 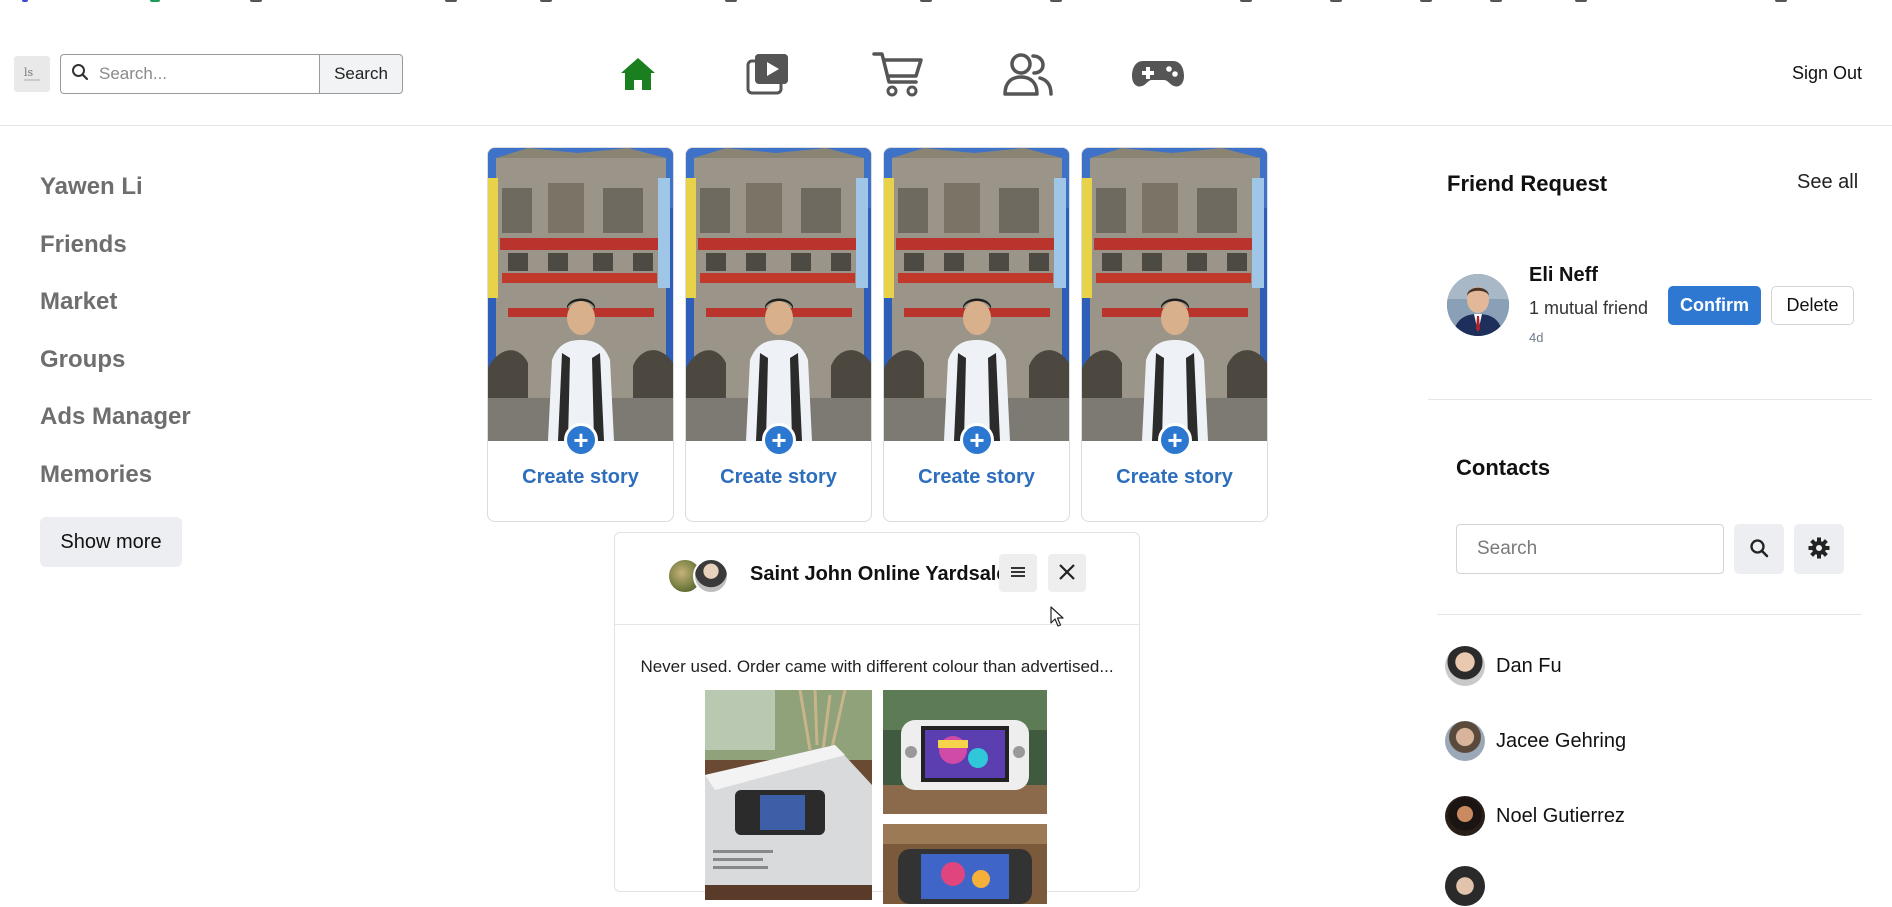 I want to click on see-all-link: See all, so click(x=1827, y=182).